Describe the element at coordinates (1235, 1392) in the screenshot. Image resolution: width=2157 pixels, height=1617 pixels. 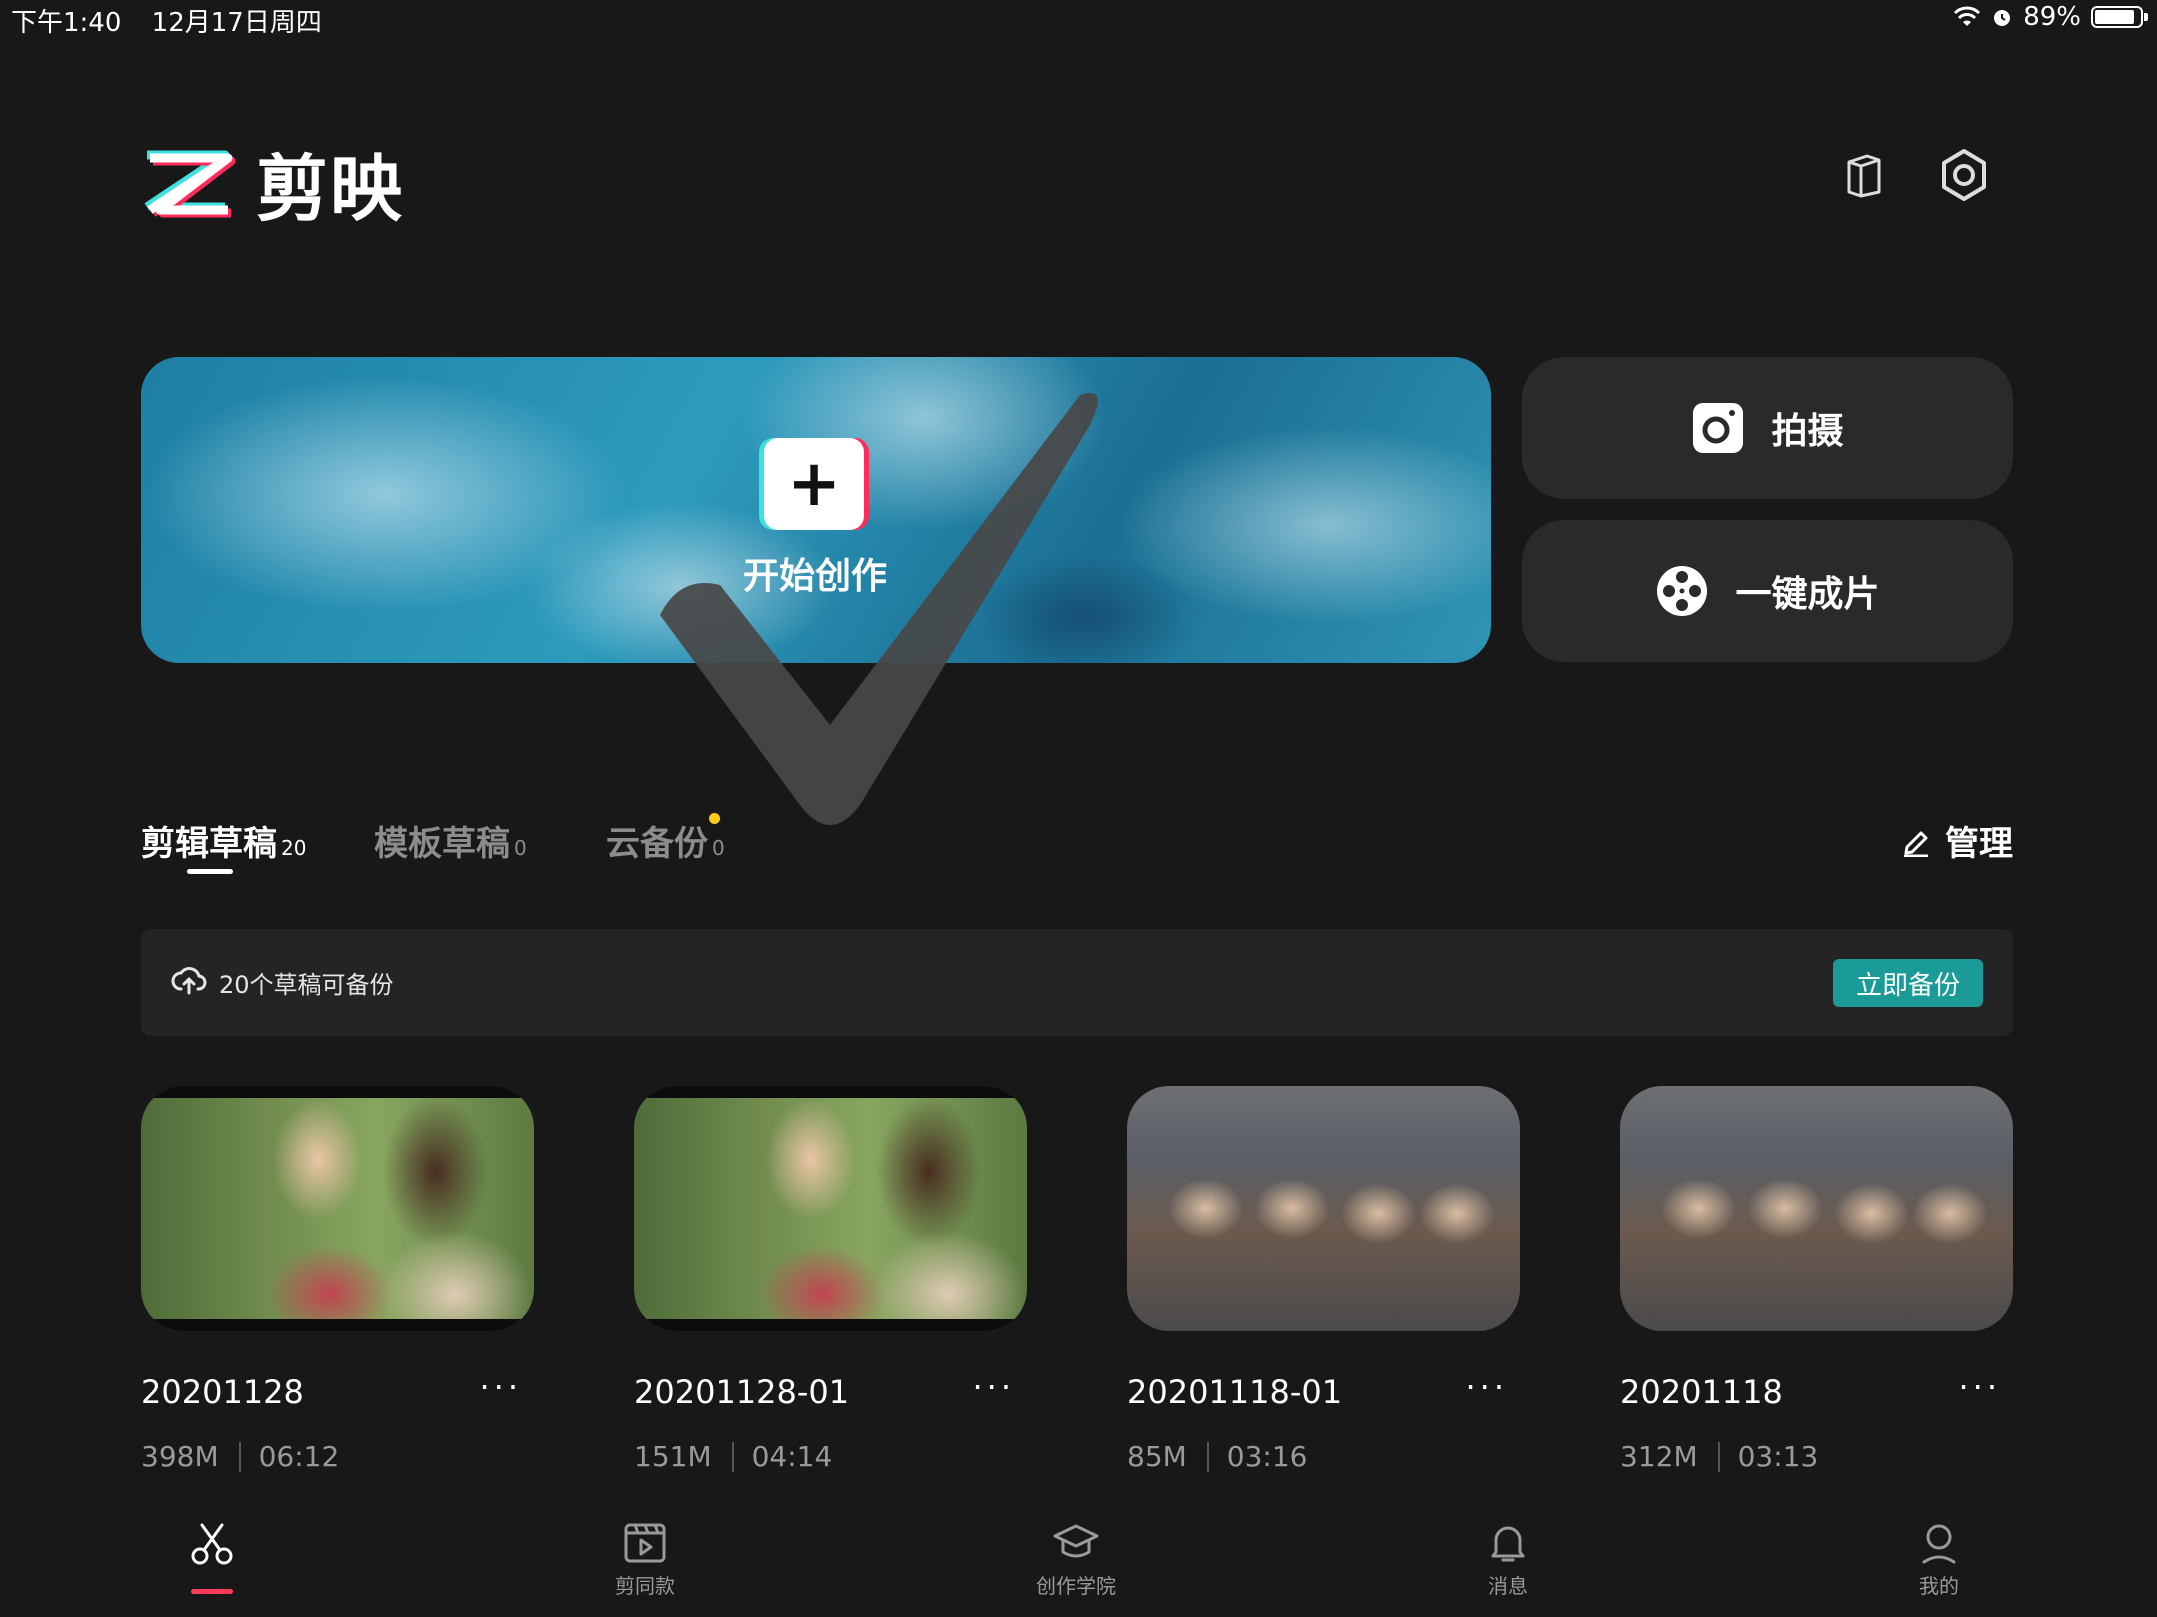
I see `draft-name: 20201118-01` at that location.